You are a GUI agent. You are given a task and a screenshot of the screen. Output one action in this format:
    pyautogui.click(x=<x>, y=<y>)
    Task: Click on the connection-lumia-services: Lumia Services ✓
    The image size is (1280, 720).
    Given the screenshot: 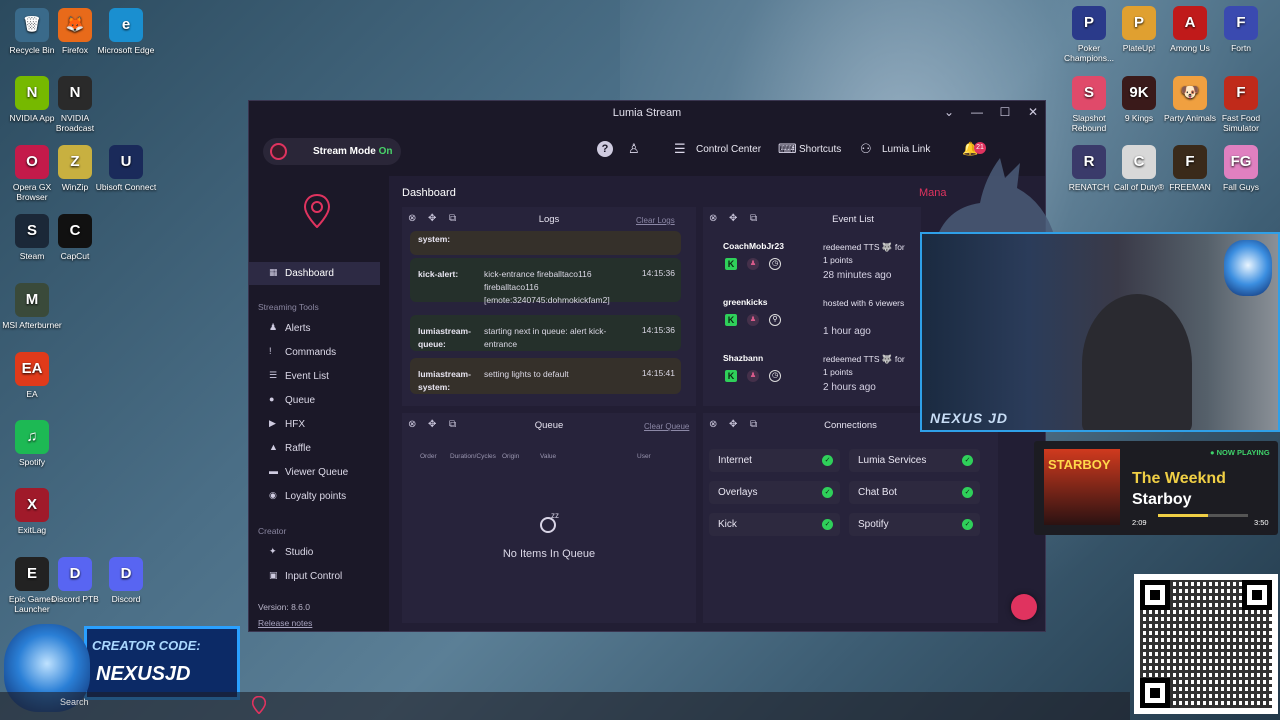 What is the action you would take?
    pyautogui.click(x=914, y=460)
    